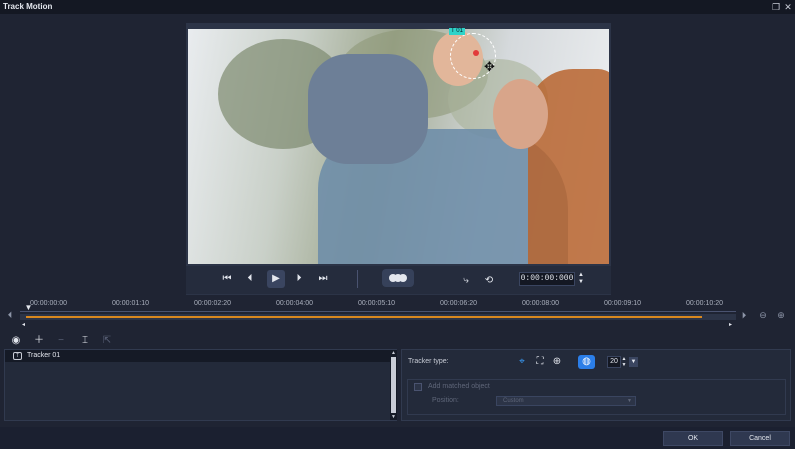 The width and height of the screenshot is (795, 449). What do you see at coordinates (776, 7) in the screenshot?
I see `restore-window-icon: ❐` at bounding box center [776, 7].